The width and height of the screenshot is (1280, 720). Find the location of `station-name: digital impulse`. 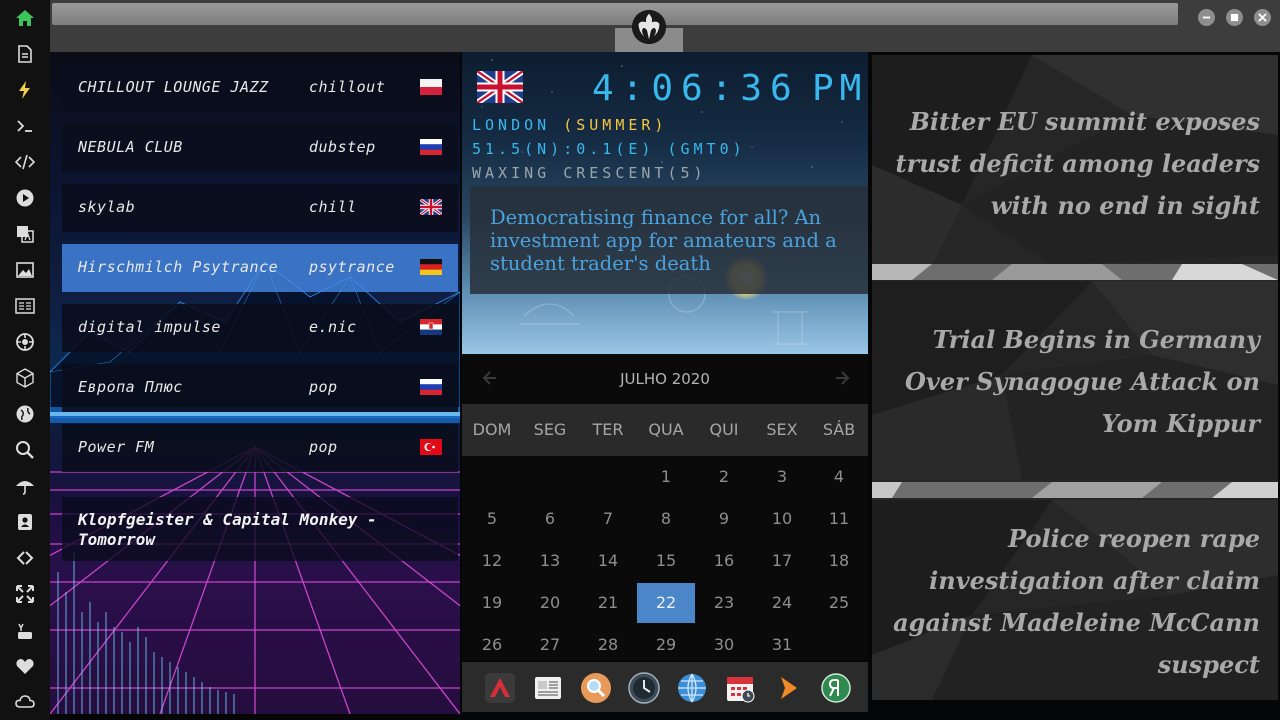

station-name: digital impulse is located at coordinates (149, 327).